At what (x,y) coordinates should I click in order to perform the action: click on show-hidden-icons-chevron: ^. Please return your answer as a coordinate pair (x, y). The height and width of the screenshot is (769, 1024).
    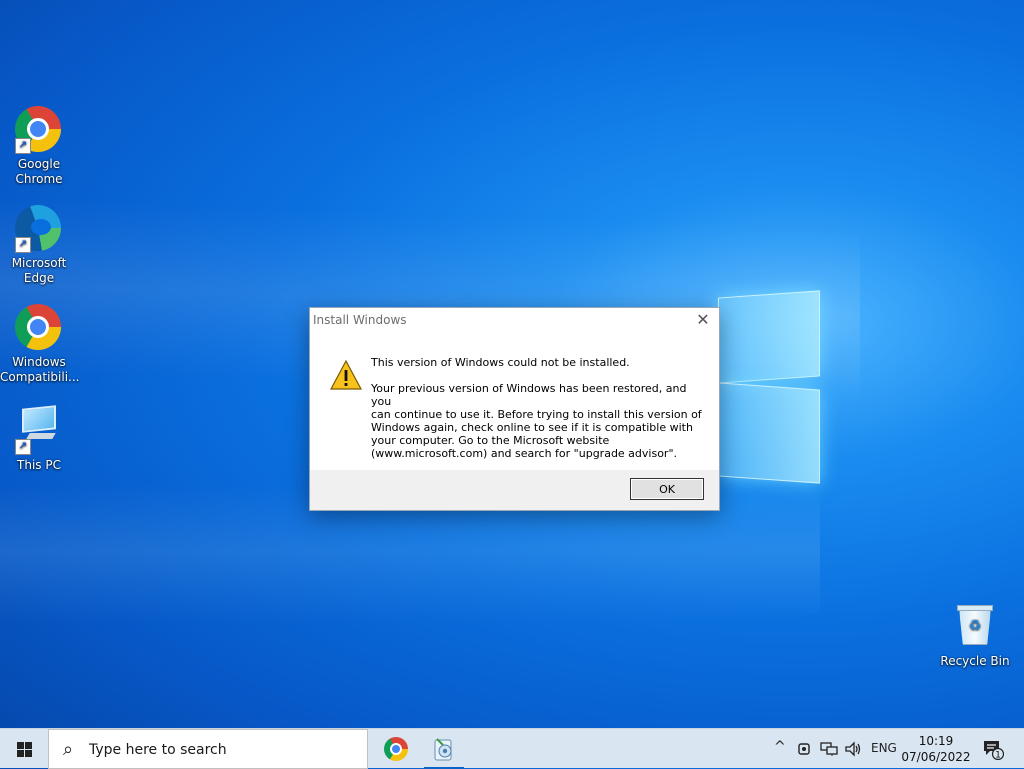
    Looking at the image, I should click on (780, 747).